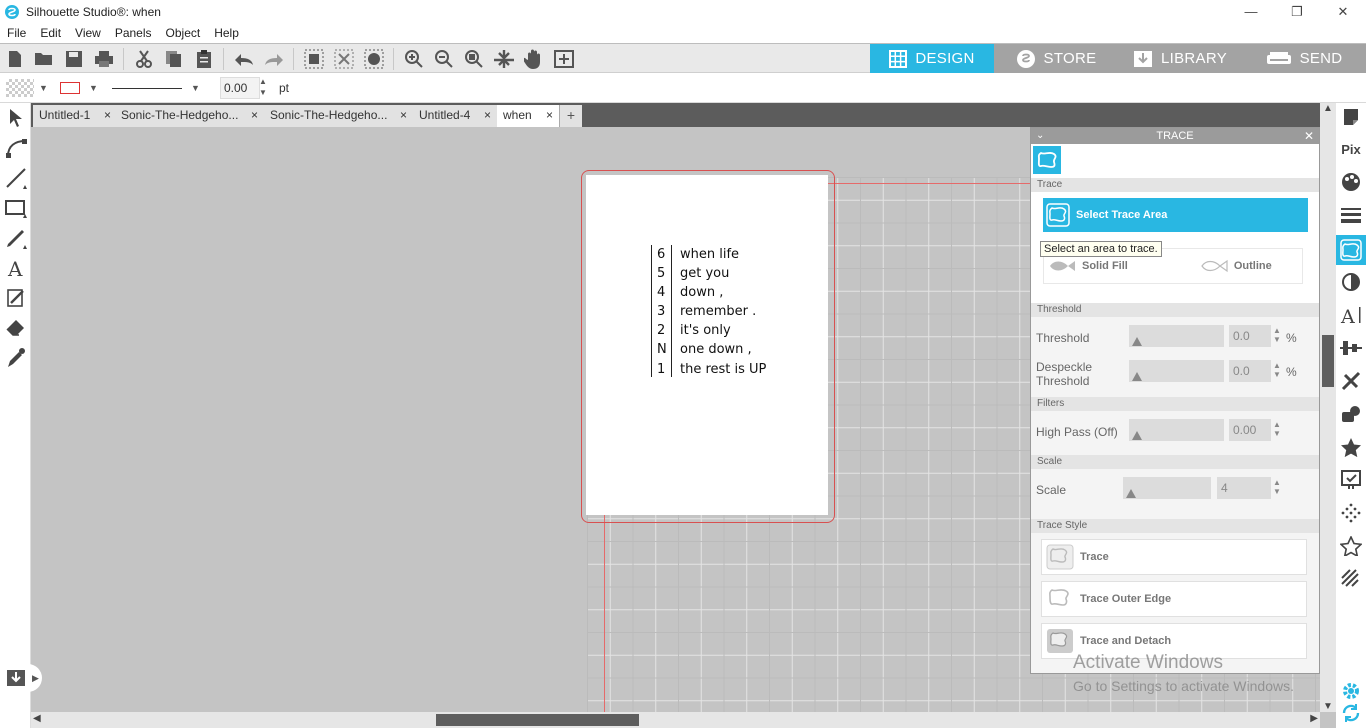 Image resolution: width=1366 pixels, height=728 pixels. Describe the element at coordinates (1175, 215) in the screenshot. I see `select-trace-area-button: Select Trace Area` at that location.